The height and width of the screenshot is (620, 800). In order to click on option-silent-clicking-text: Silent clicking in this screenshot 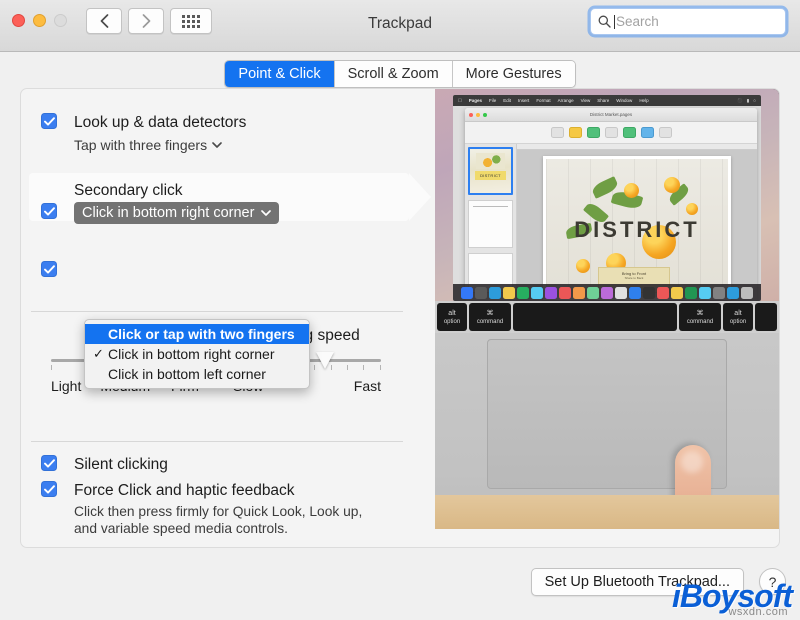, I will do `click(121, 464)`.